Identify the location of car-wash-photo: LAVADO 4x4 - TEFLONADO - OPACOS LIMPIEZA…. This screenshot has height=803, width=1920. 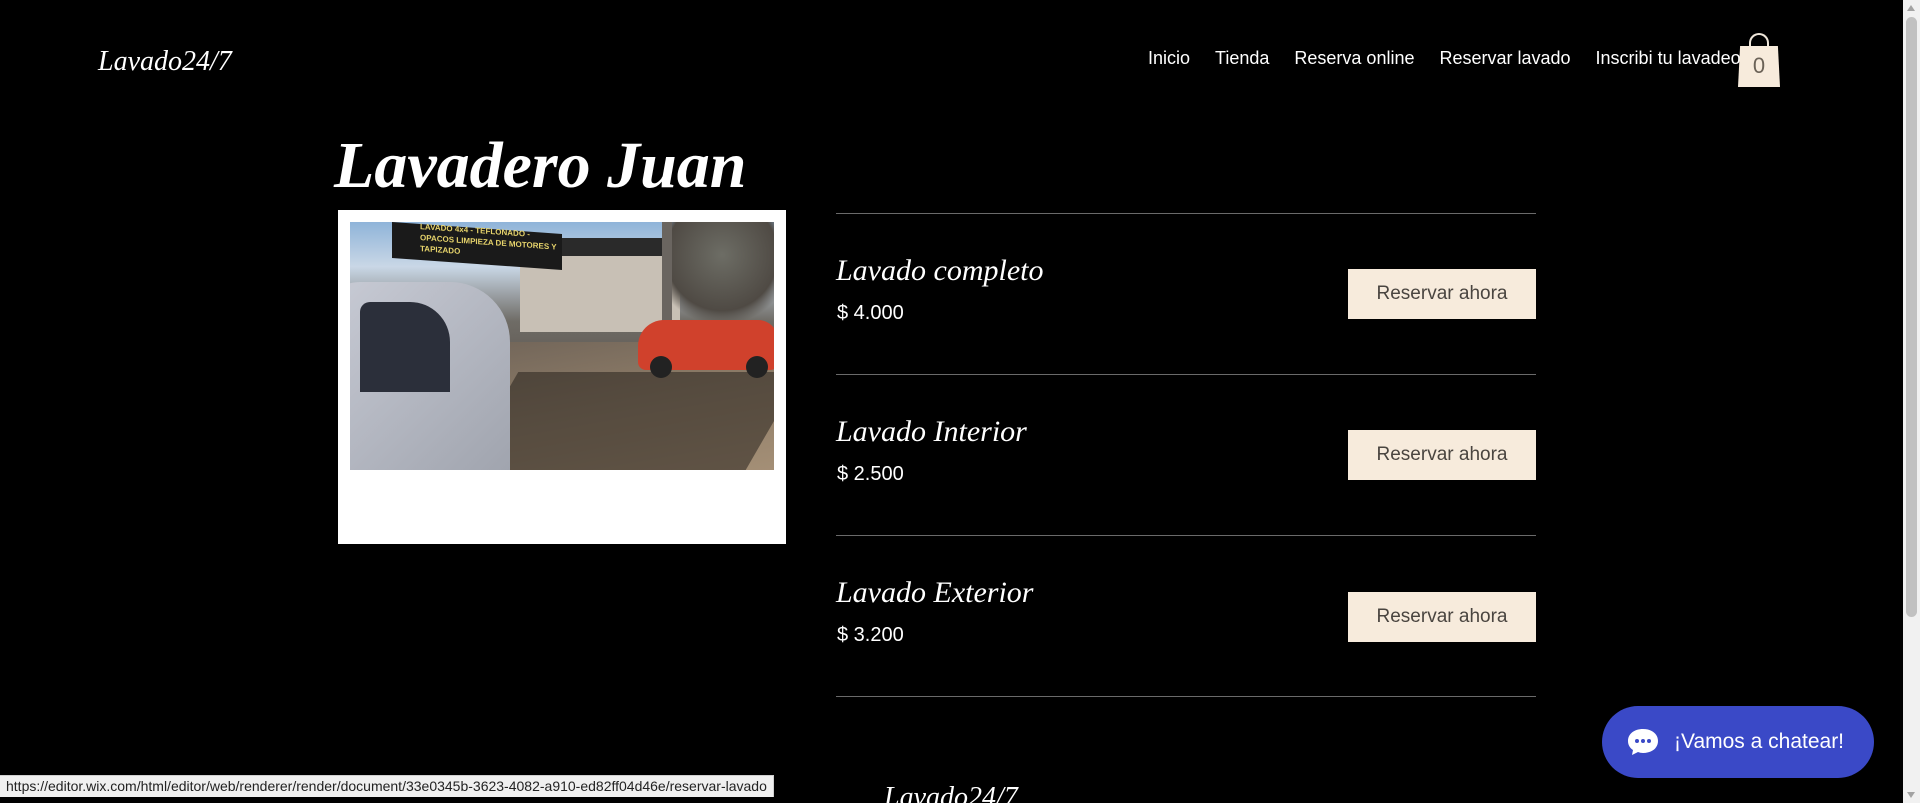
(562, 346).